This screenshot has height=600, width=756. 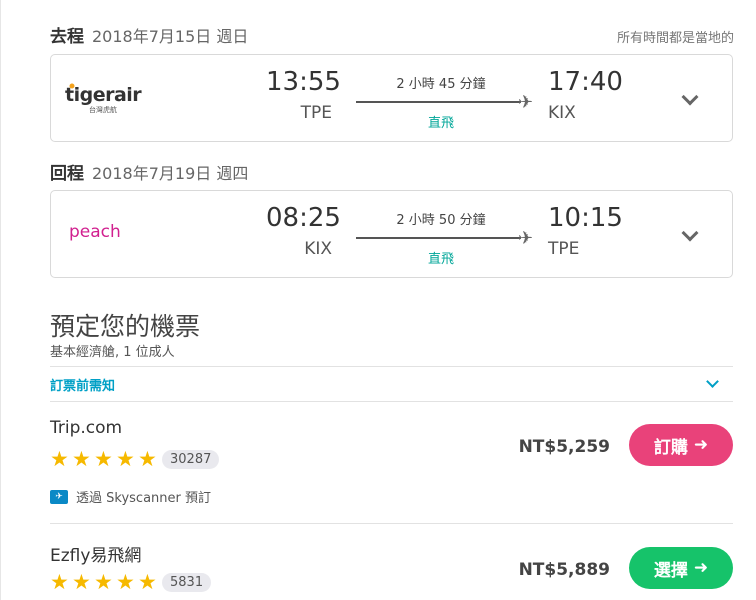 I want to click on provider-name: Trip.com, so click(x=86, y=428).